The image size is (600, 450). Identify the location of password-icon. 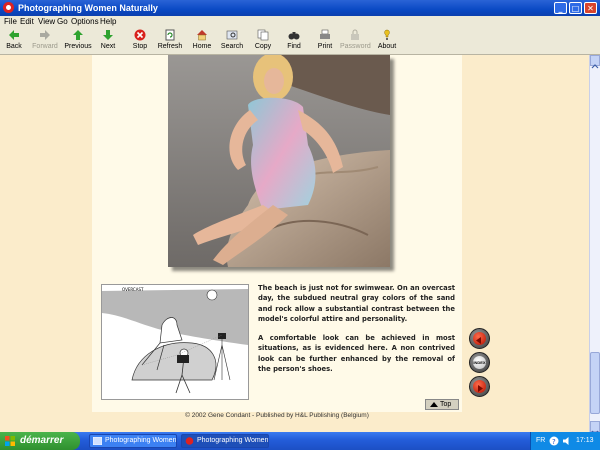
(355, 34).